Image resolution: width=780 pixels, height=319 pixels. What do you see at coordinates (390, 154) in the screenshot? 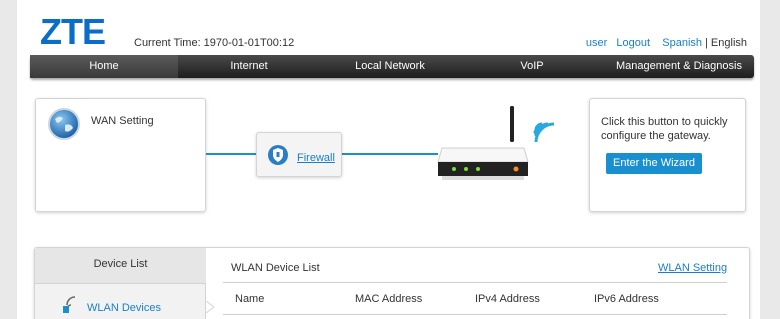
I see `connector-line-right` at bounding box center [390, 154].